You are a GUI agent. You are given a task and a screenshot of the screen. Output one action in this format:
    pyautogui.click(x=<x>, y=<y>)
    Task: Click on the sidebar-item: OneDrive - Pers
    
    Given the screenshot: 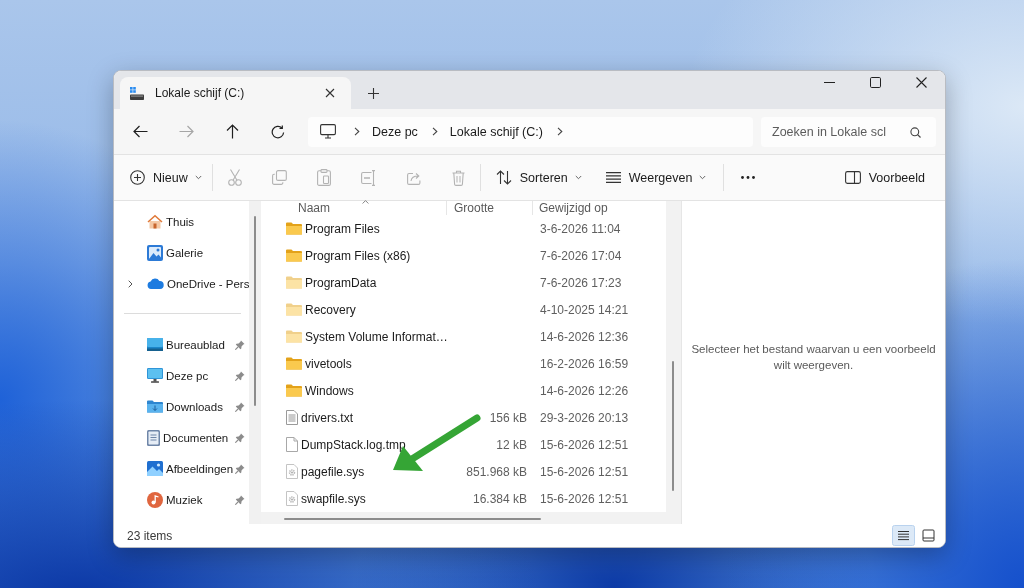 What is the action you would take?
    pyautogui.click(x=181, y=283)
    